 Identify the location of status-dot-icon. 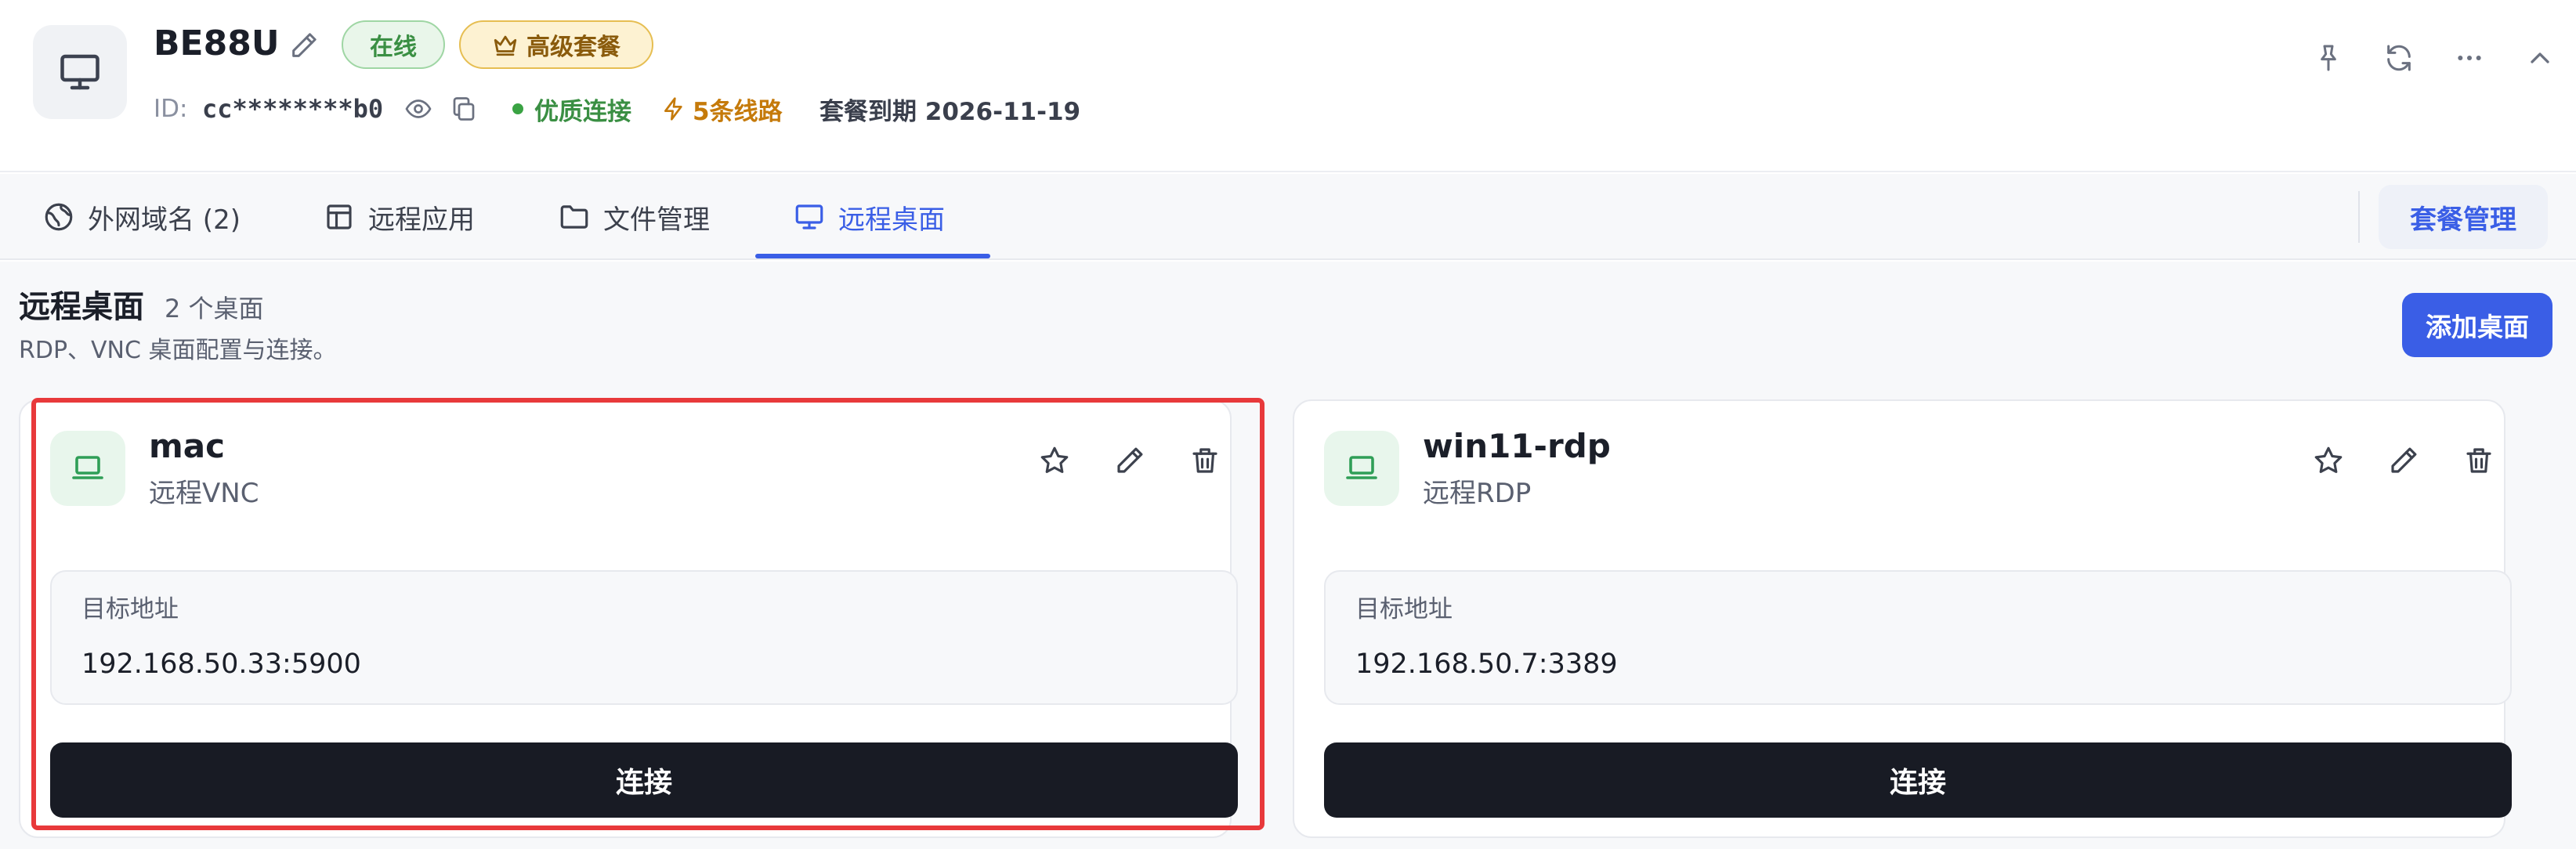
(518, 108).